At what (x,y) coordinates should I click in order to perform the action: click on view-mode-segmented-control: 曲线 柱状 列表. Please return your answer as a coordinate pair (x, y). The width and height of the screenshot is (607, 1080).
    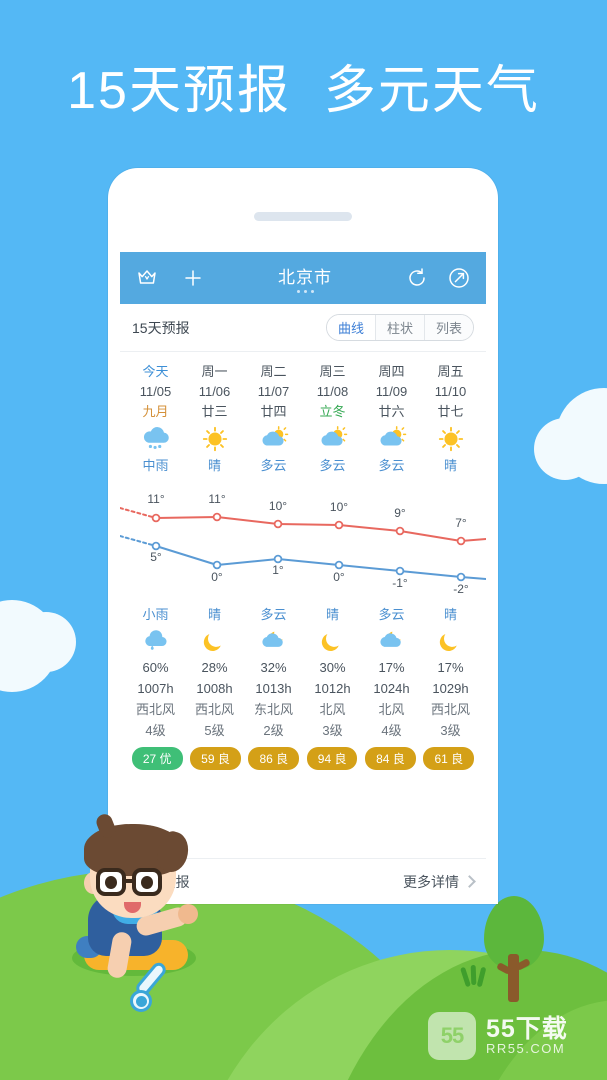
    Looking at the image, I should click on (399, 327).